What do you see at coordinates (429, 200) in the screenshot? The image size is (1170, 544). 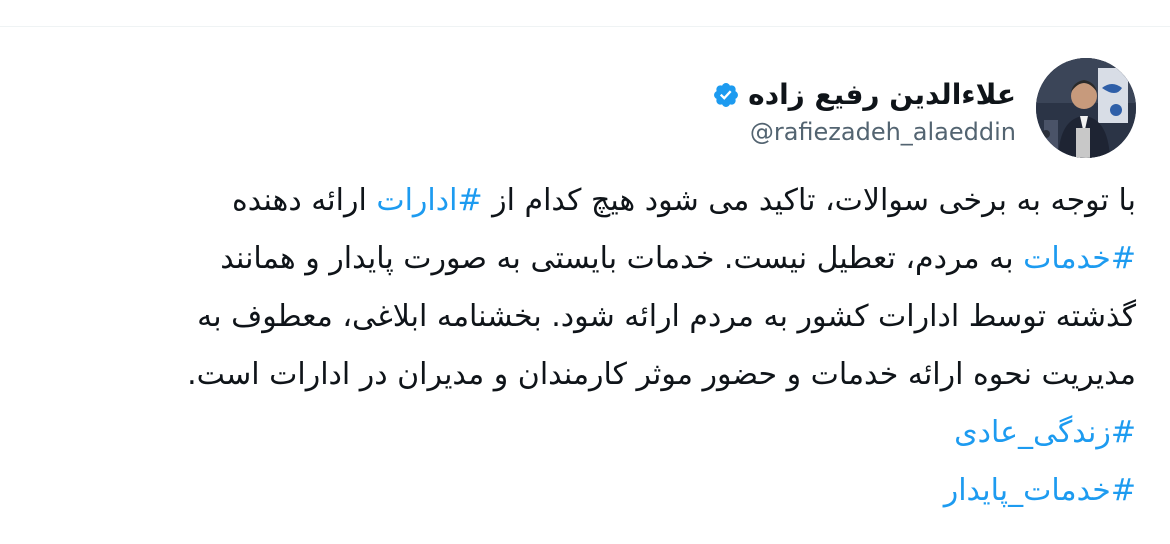 I see `hashtag-link: #ادارات` at bounding box center [429, 200].